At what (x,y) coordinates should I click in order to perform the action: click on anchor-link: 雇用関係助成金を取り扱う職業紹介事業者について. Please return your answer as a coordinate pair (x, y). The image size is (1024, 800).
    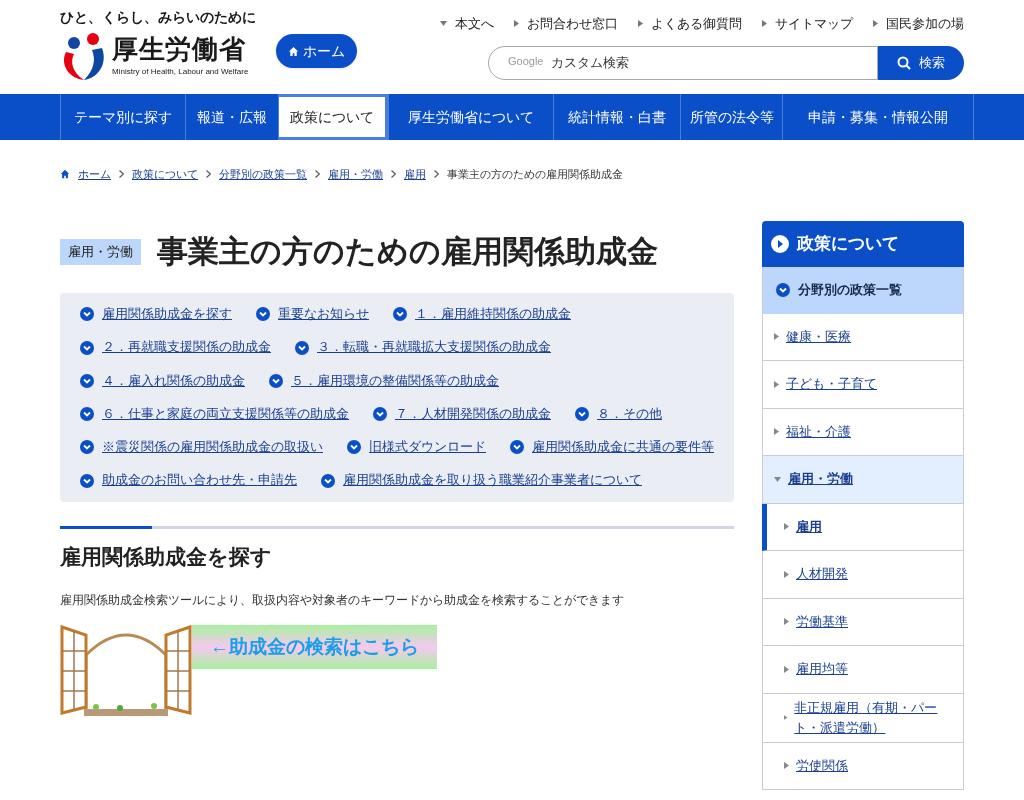
    Looking at the image, I should click on (492, 480).